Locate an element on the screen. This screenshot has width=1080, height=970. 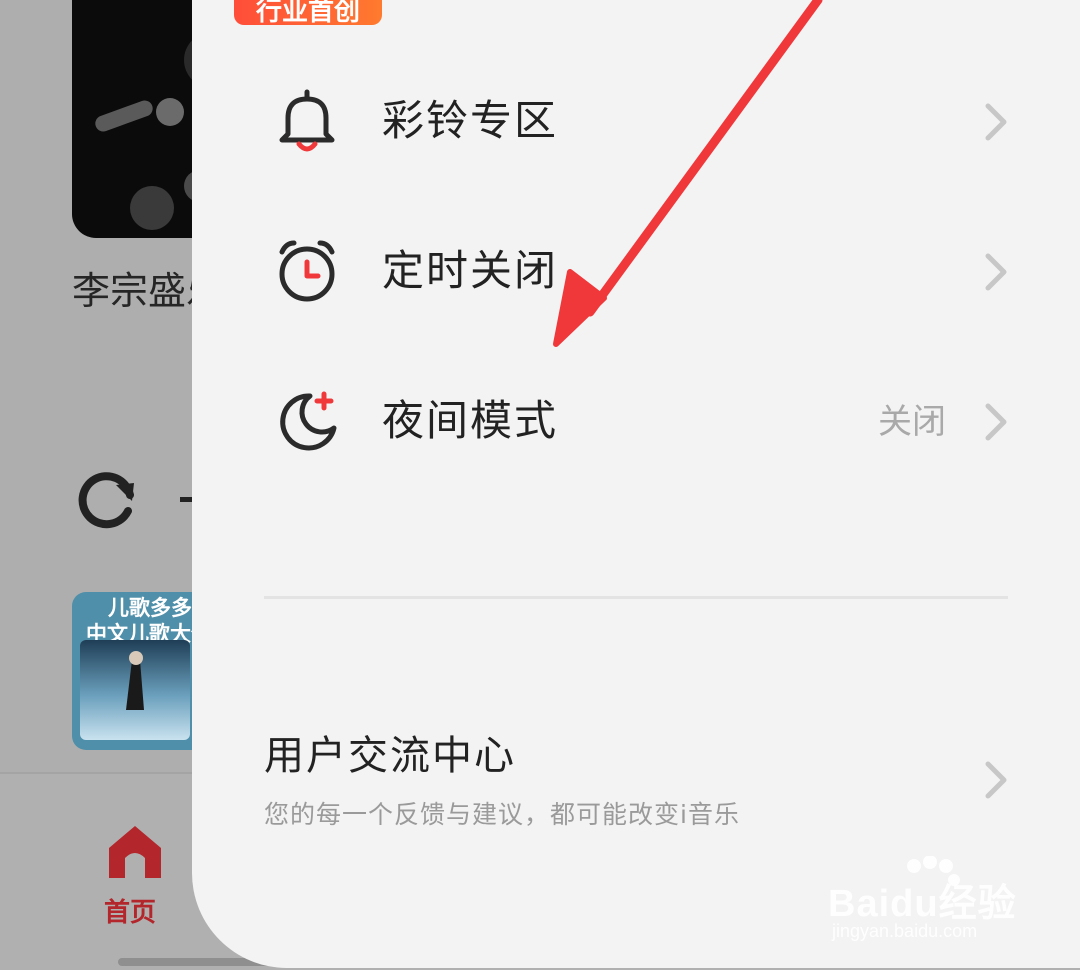
bell-icon is located at coordinates (307, 120).